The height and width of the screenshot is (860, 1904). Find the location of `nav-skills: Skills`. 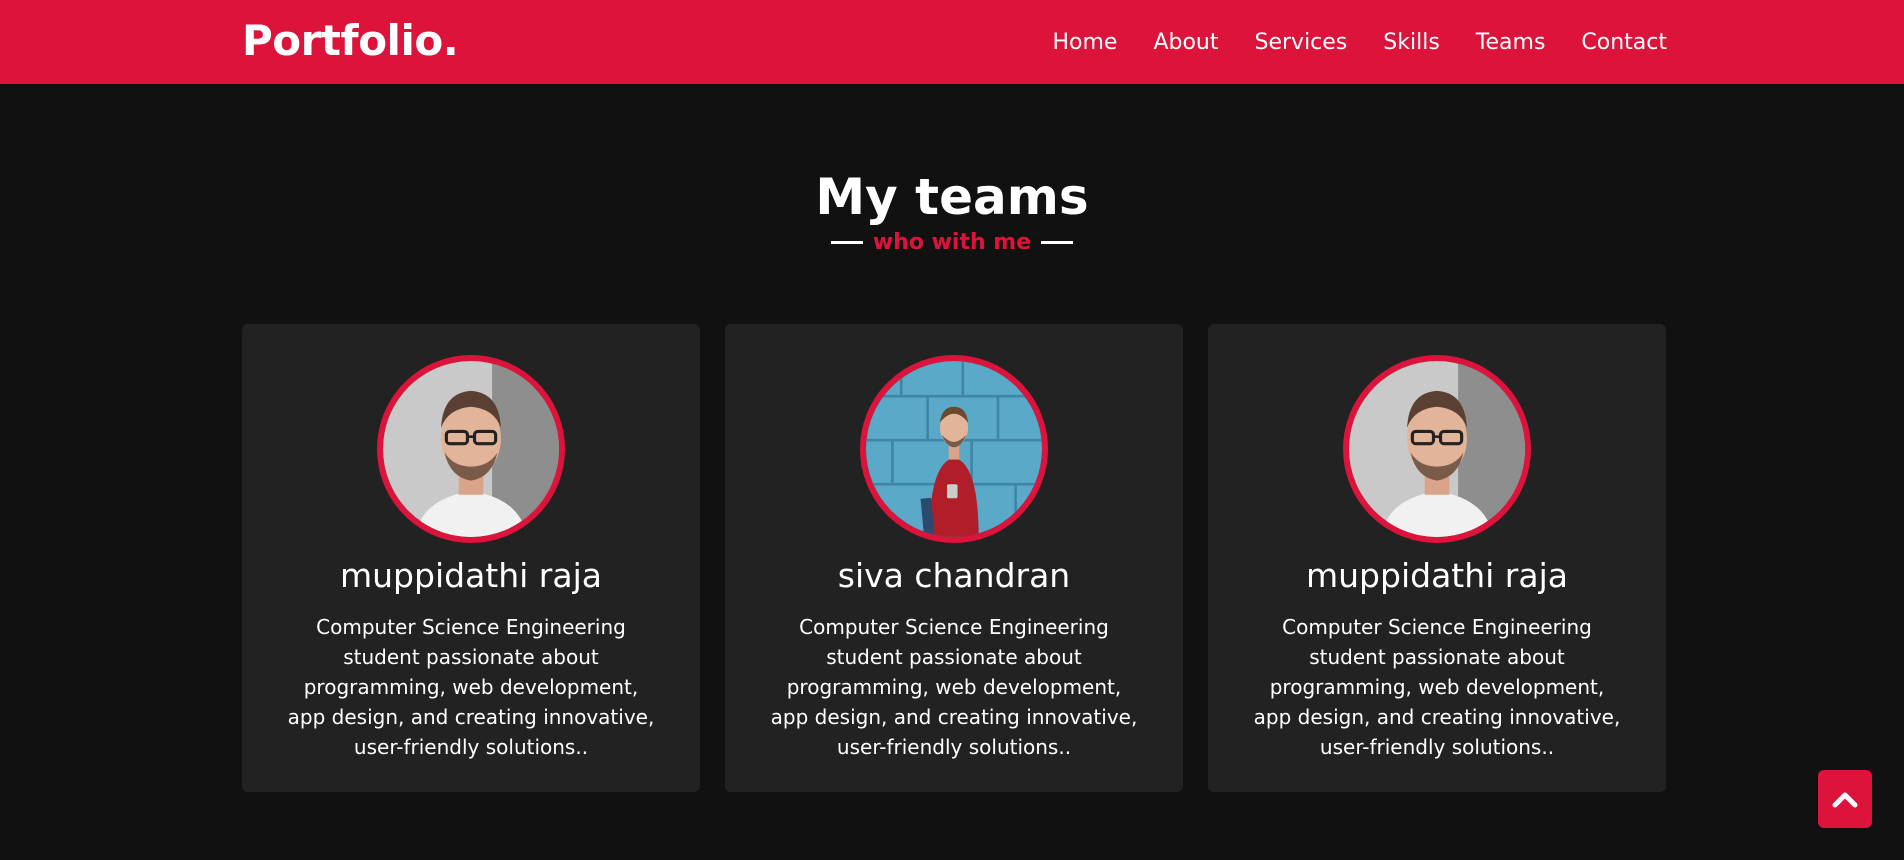

nav-skills: Skills is located at coordinates (1411, 42).